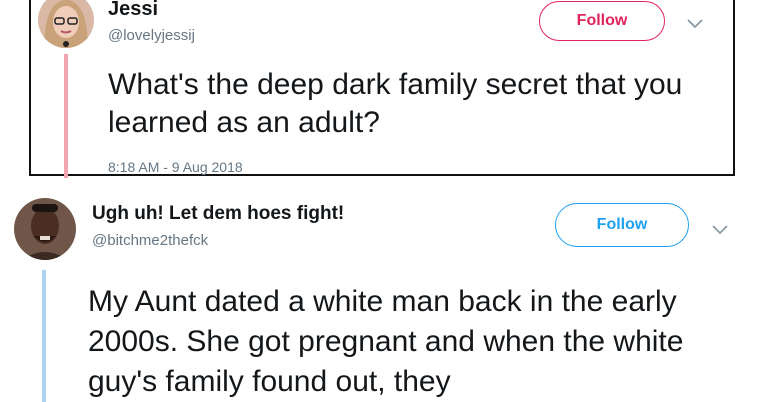 This screenshot has width=768, height=402. I want to click on user-handle: @lovelyjessij, so click(151, 35).